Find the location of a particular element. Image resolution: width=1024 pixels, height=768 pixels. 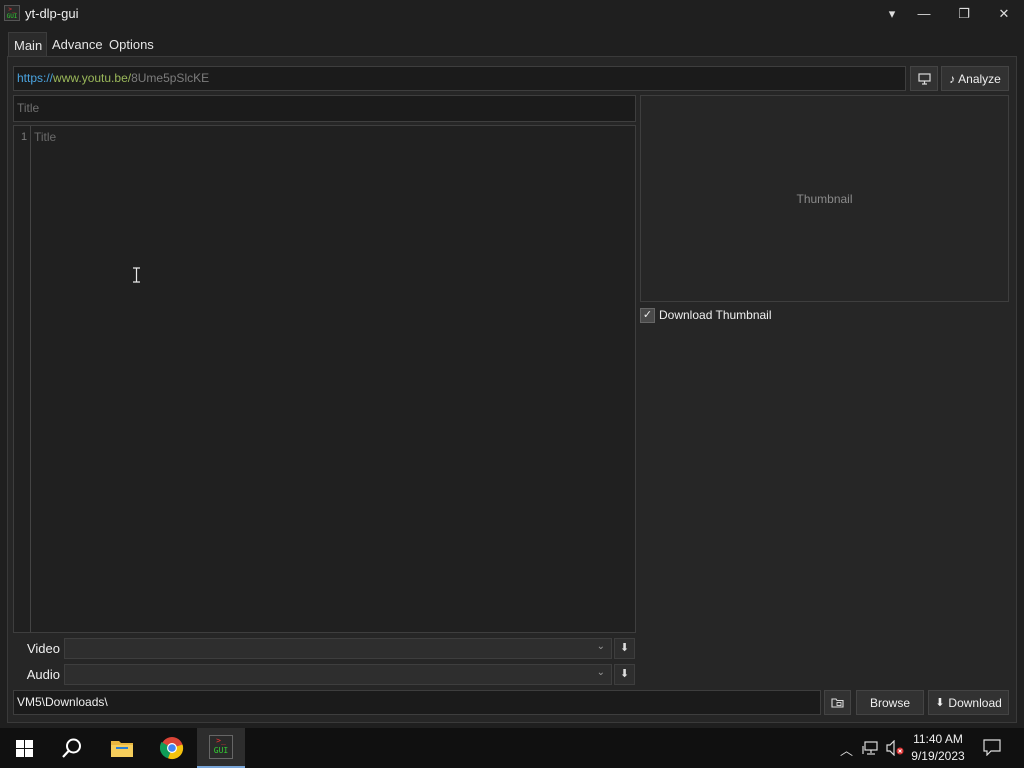

chevron-up-icon: ︿ is located at coordinates (846, 749).